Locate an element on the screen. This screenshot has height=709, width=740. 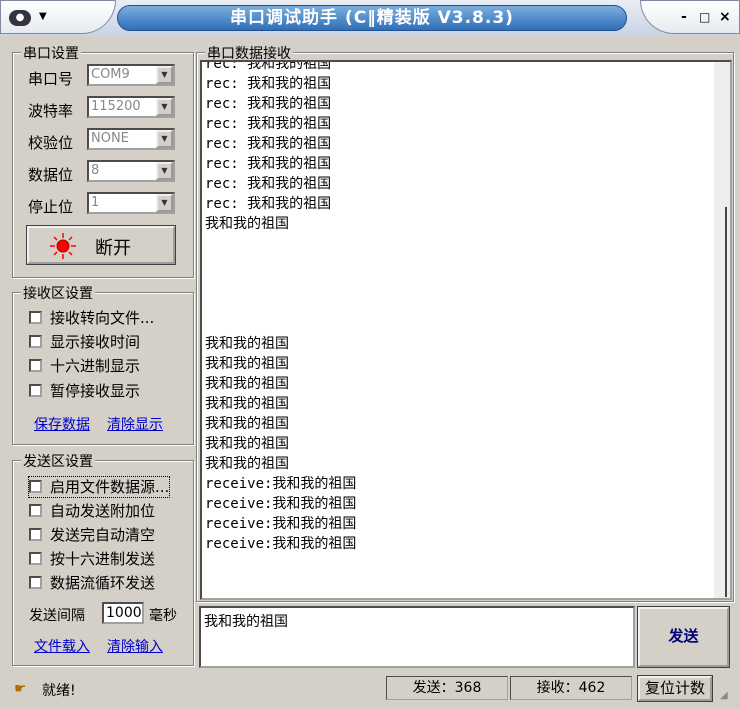
hand-pointer-icon: ☛ is located at coordinates (20, 689).